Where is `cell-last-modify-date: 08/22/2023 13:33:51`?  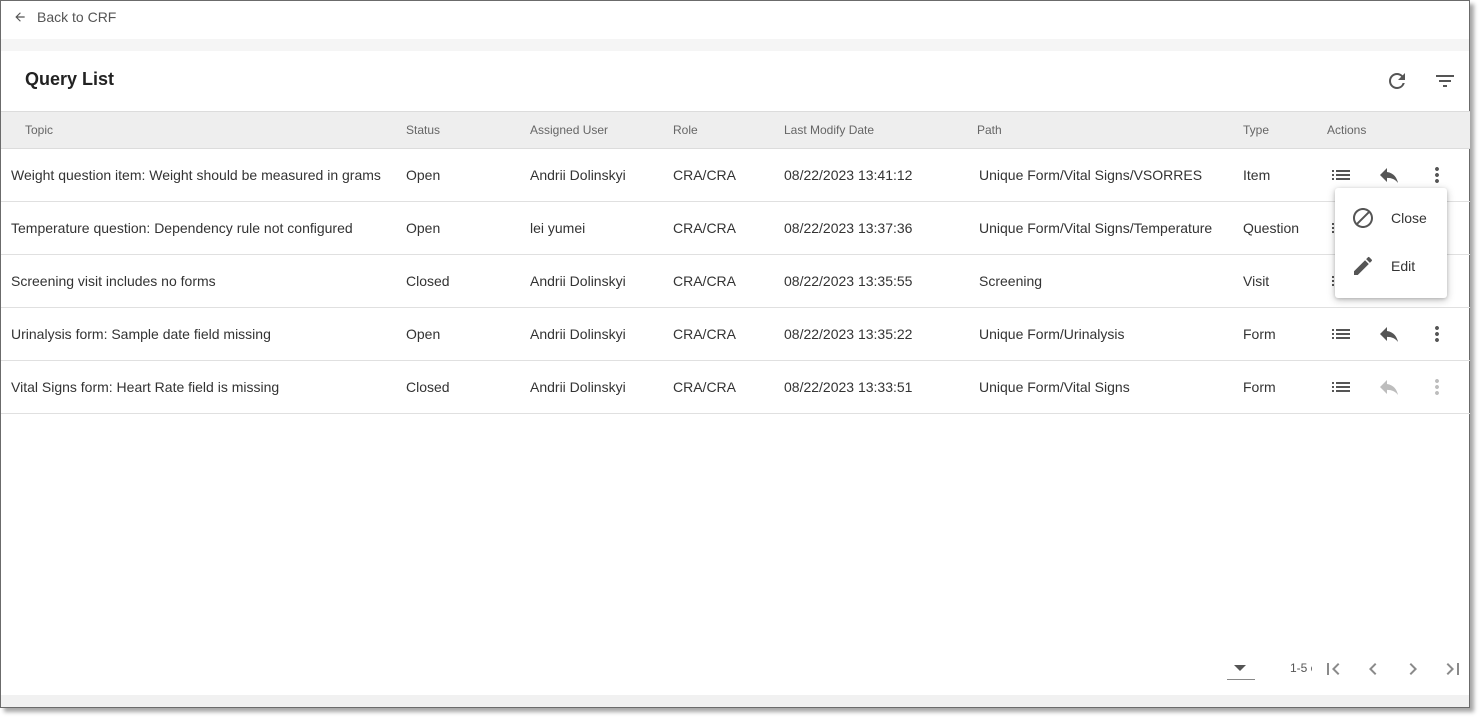 cell-last-modify-date: 08/22/2023 13:33:51 is located at coordinates (848, 387).